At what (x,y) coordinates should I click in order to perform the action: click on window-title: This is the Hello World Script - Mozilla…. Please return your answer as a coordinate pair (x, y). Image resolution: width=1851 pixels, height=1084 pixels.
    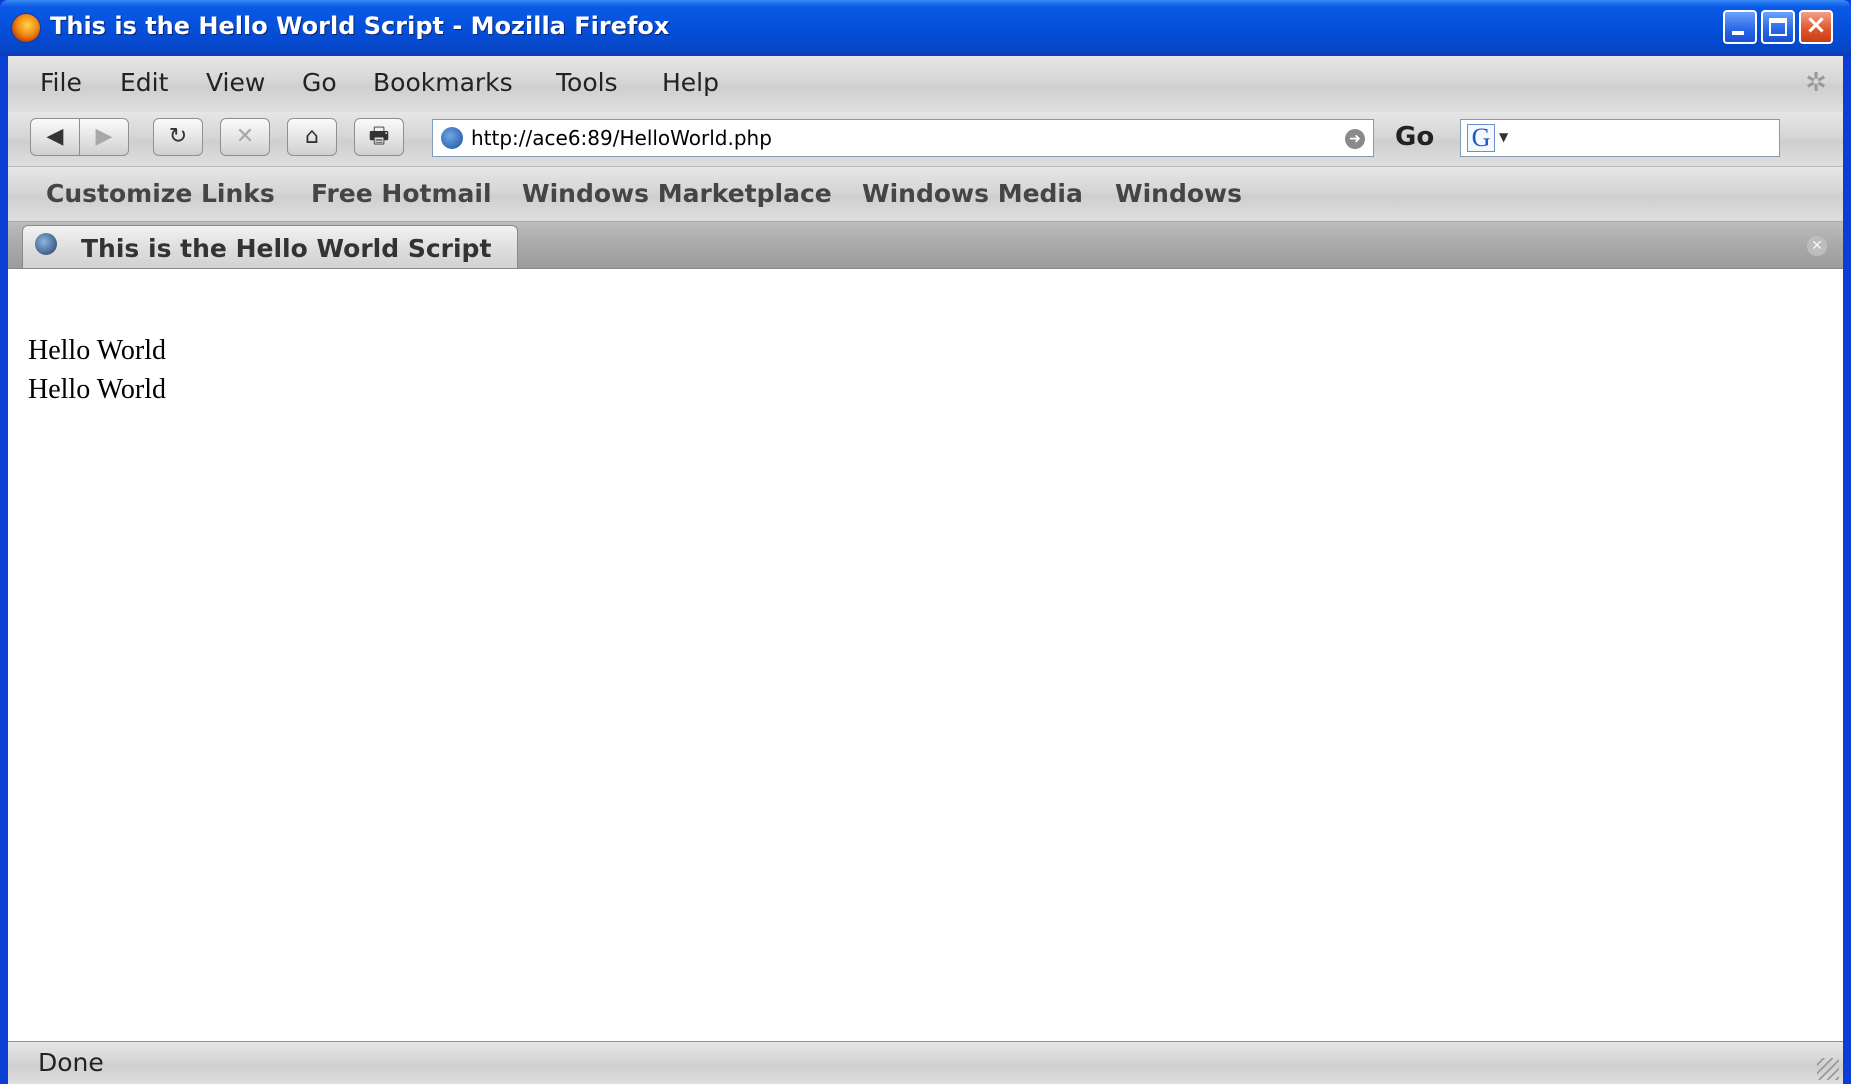
    Looking at the image, I should click on (360, 26).